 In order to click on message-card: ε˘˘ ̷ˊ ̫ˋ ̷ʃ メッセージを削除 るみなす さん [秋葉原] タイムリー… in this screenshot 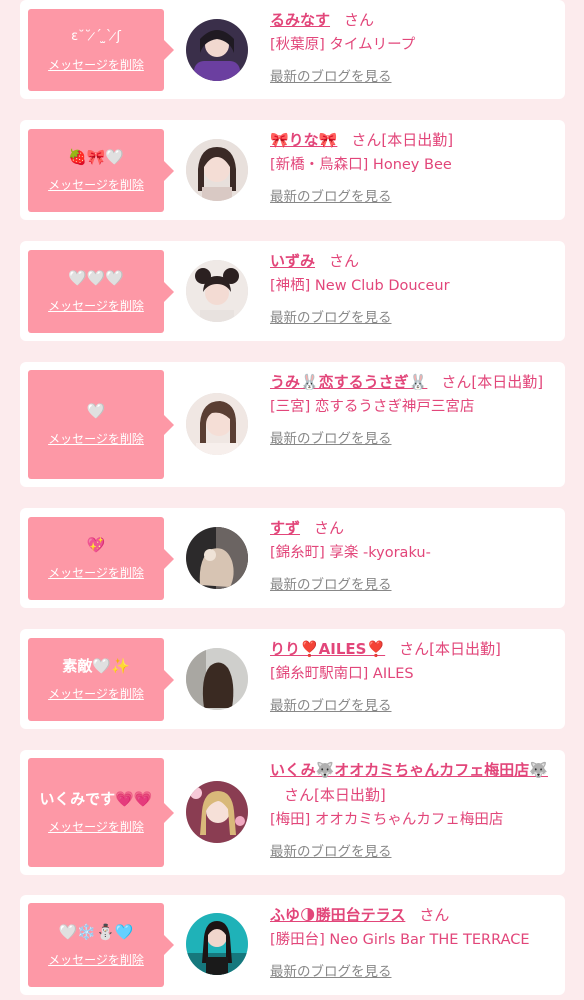, I will do `click(292, 49)`.